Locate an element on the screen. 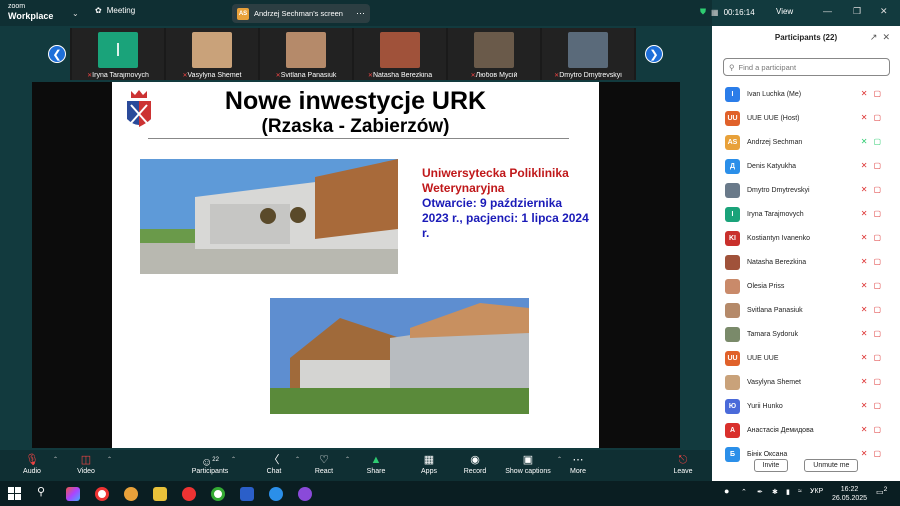  pen-icon: ✒ is located at coordinates (760, 492).